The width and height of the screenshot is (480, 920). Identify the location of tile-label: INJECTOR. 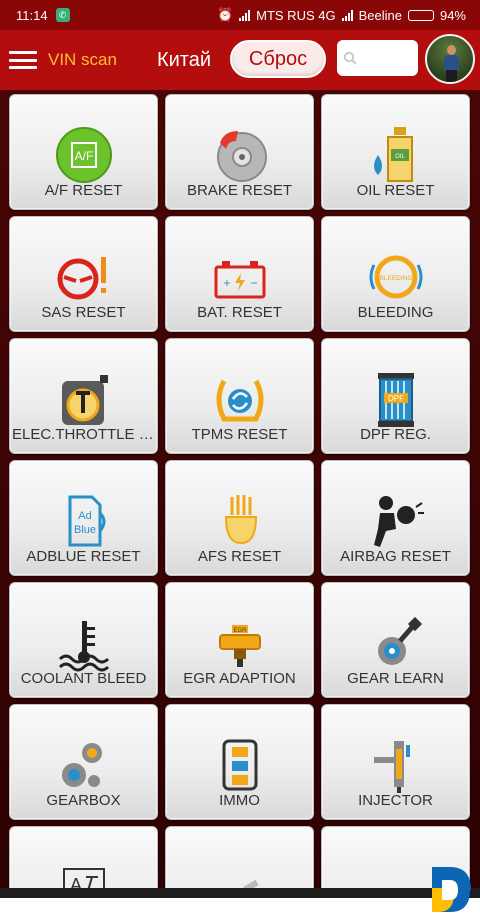
(395, 800).